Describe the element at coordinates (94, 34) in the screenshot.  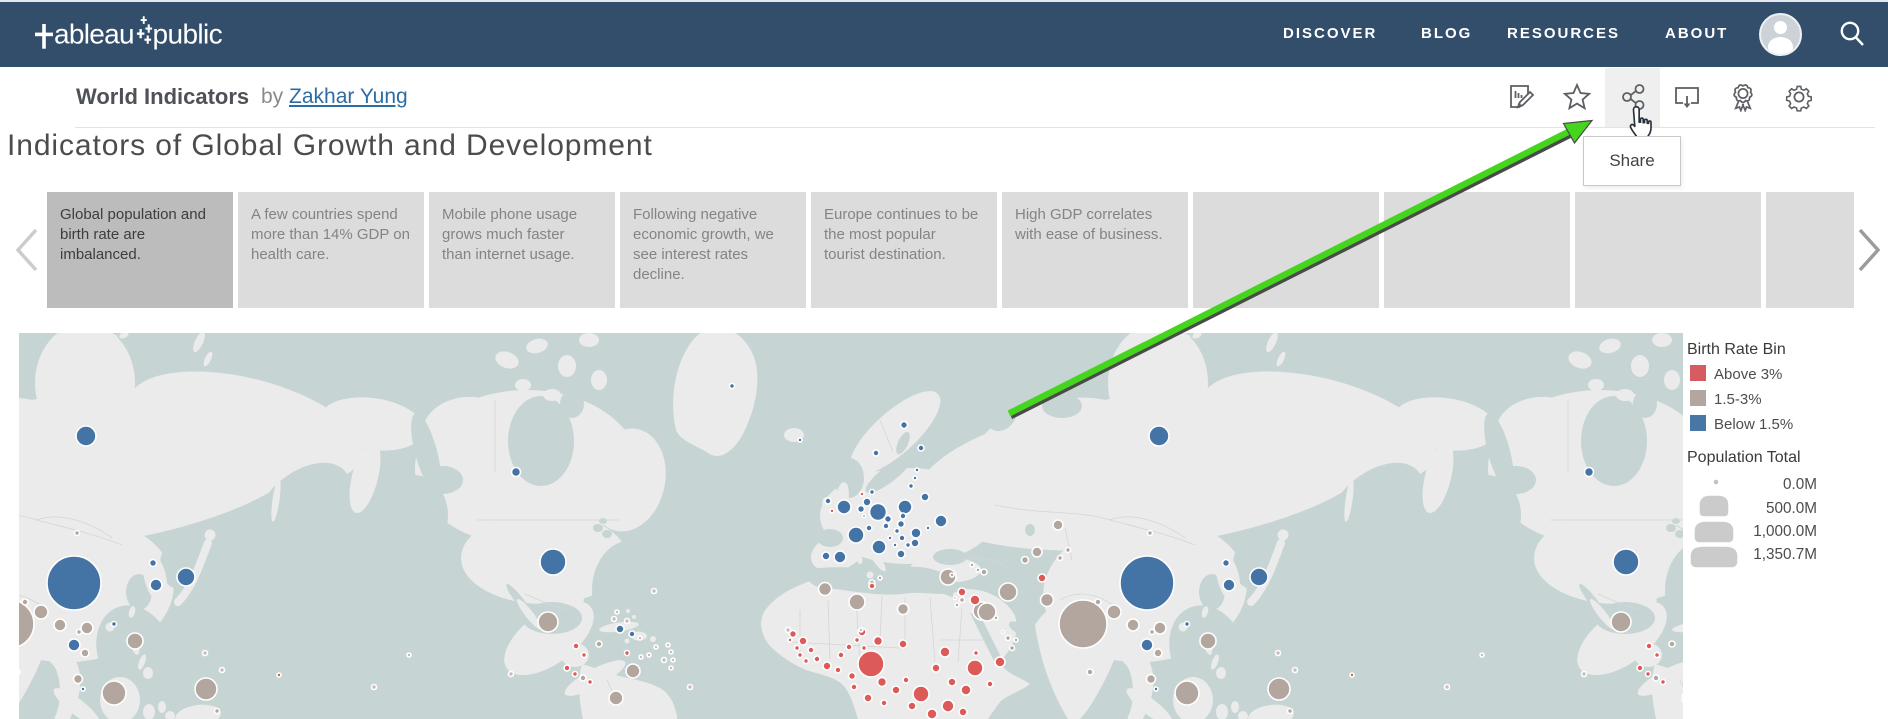
I see `svg-text: ableau` at that location.